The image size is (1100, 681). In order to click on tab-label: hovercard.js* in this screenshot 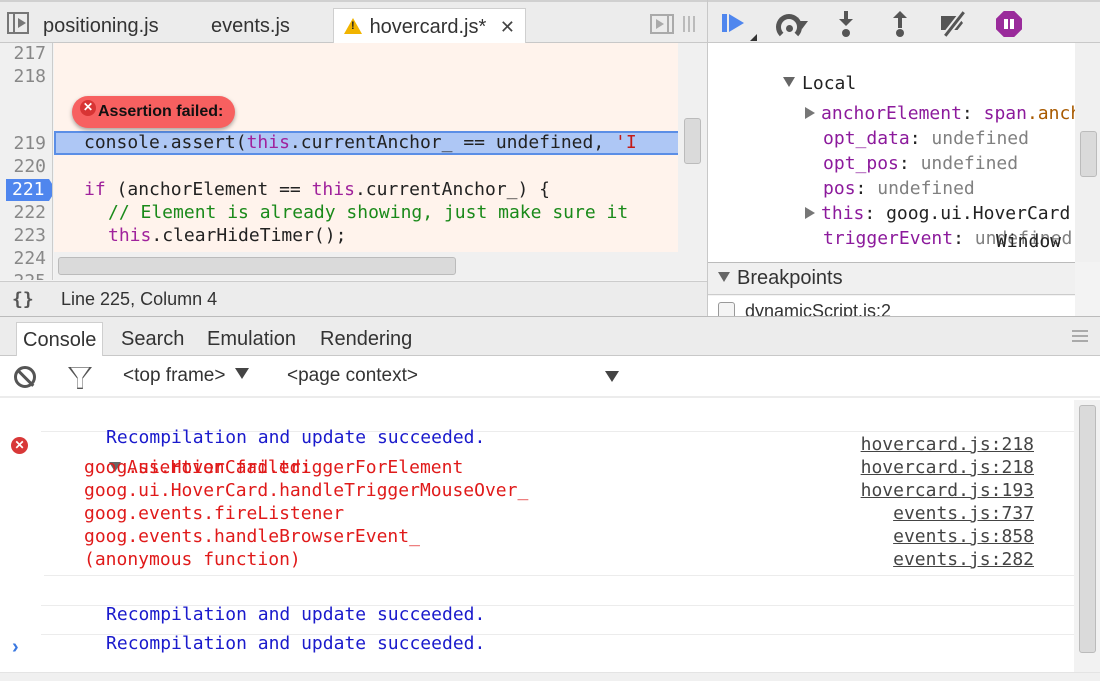, I will do `click(428, 27)`.